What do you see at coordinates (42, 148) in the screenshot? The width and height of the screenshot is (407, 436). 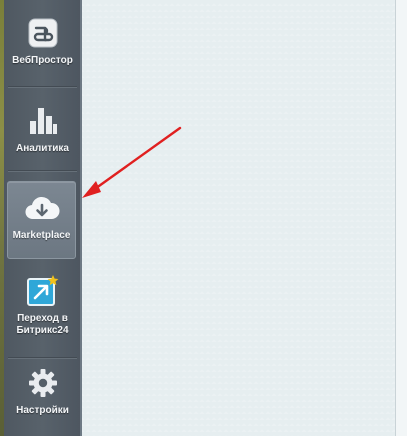 I see `sidebar-item-label: Аналитика` at bounding box center [42, 148].